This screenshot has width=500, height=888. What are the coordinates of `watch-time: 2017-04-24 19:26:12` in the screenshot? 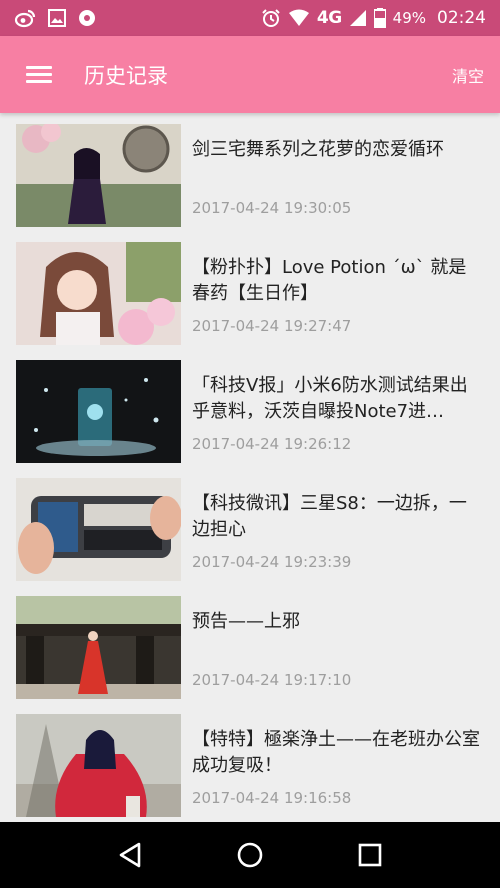 It's located at (272, 444).